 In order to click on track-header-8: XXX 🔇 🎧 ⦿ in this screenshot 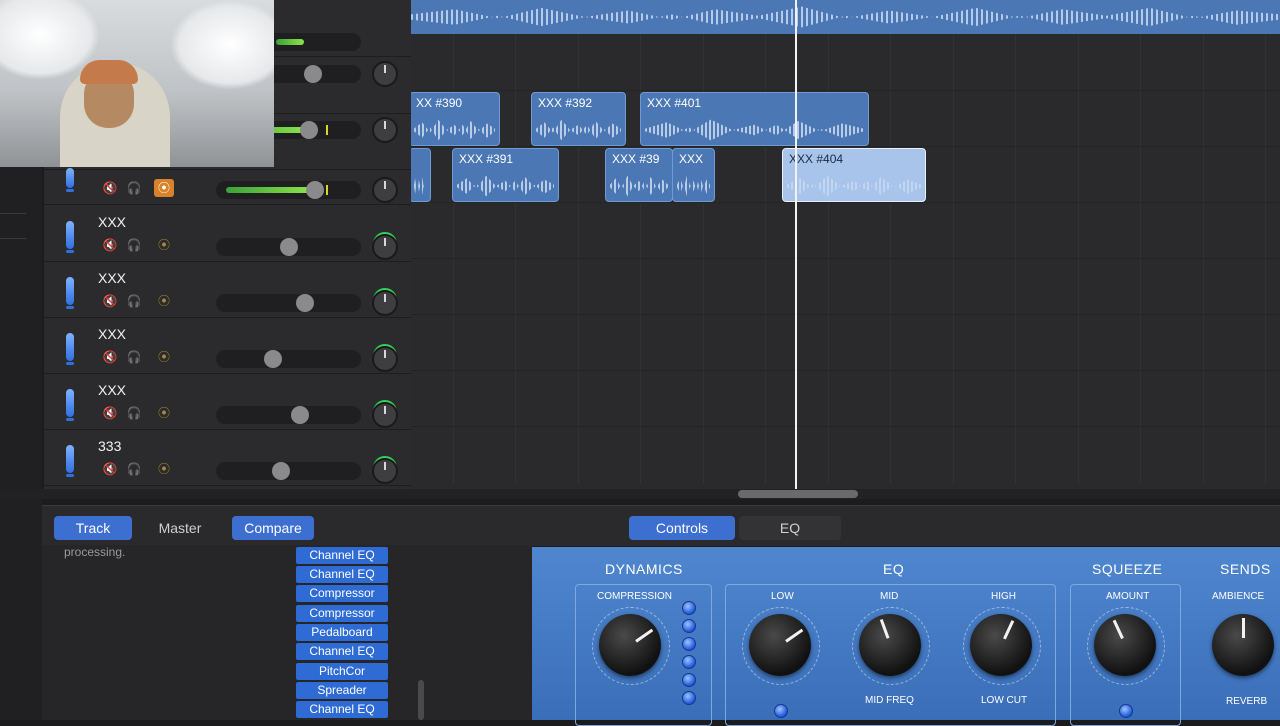, I will do `click(227, 401)`.